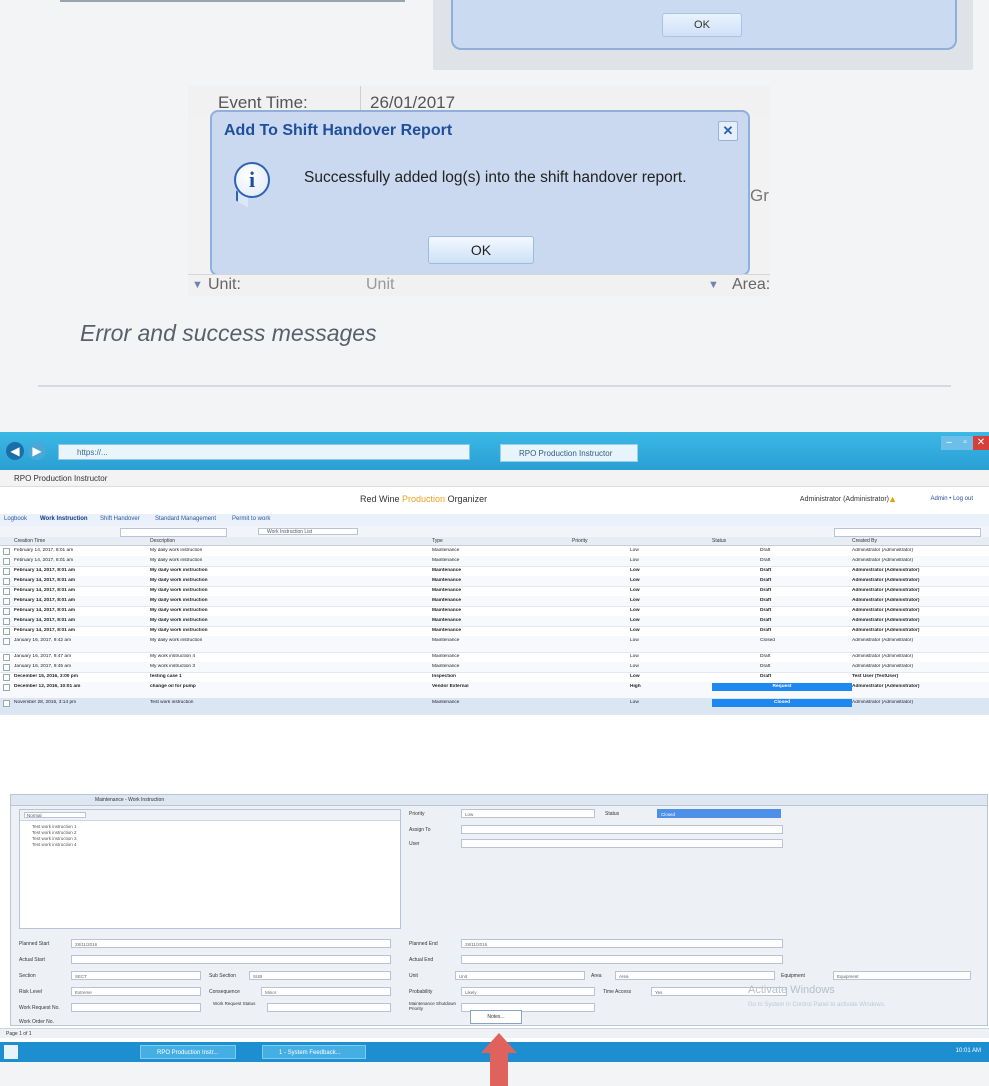 The width and height of the screenshot is (989, 1086). Describe the element at coordinates (15, 451) in the screenshot. I see `back-icon: ◀` at that location.